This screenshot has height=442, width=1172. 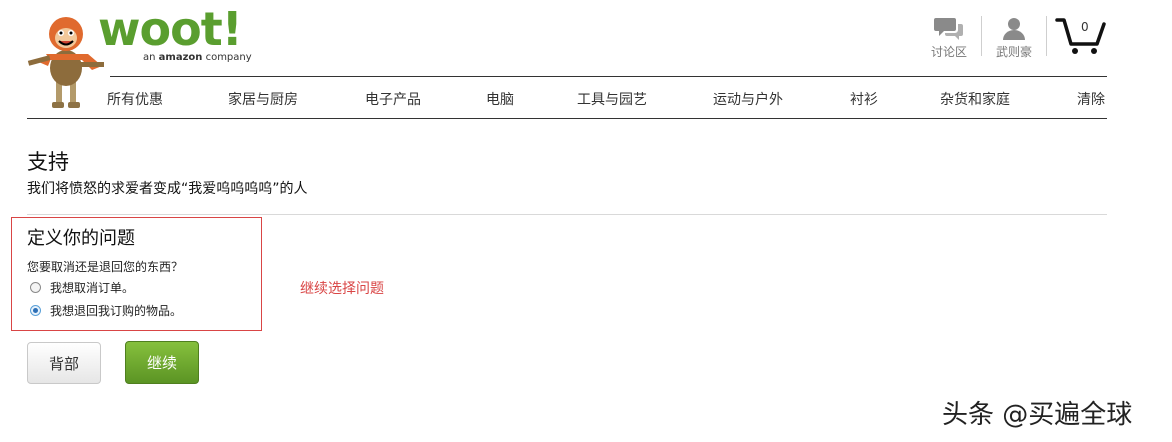 I want to click on forums-label: 讨论区, so click(x=948, y=52).